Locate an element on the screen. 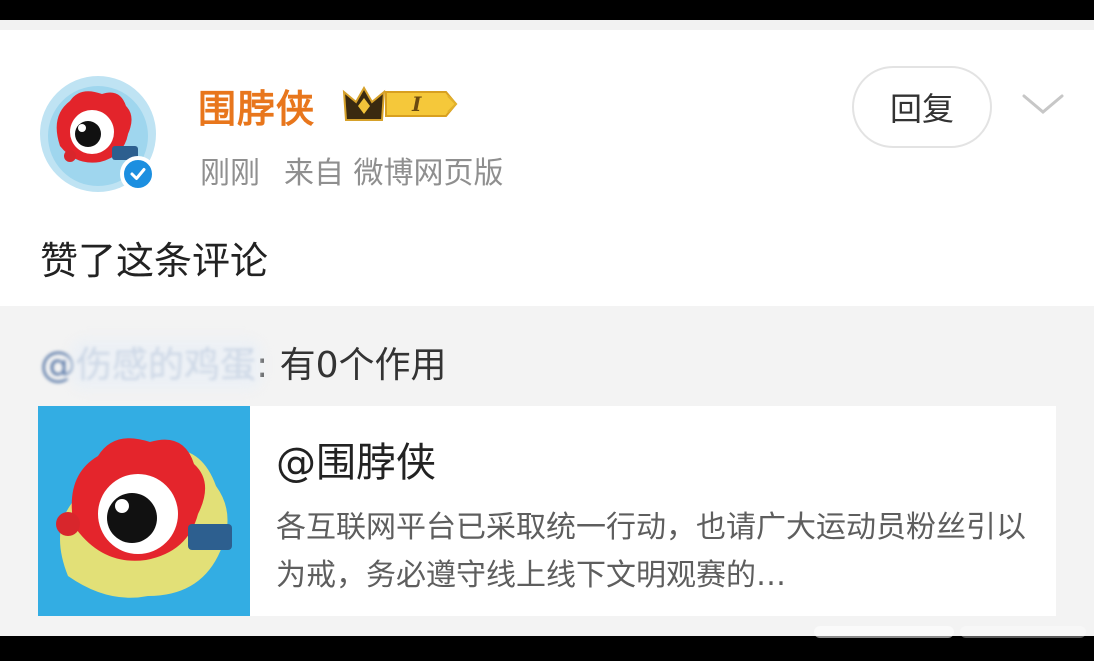 The image size is (1094, 661). verified-check-icon is located at coordinates (138, 174).